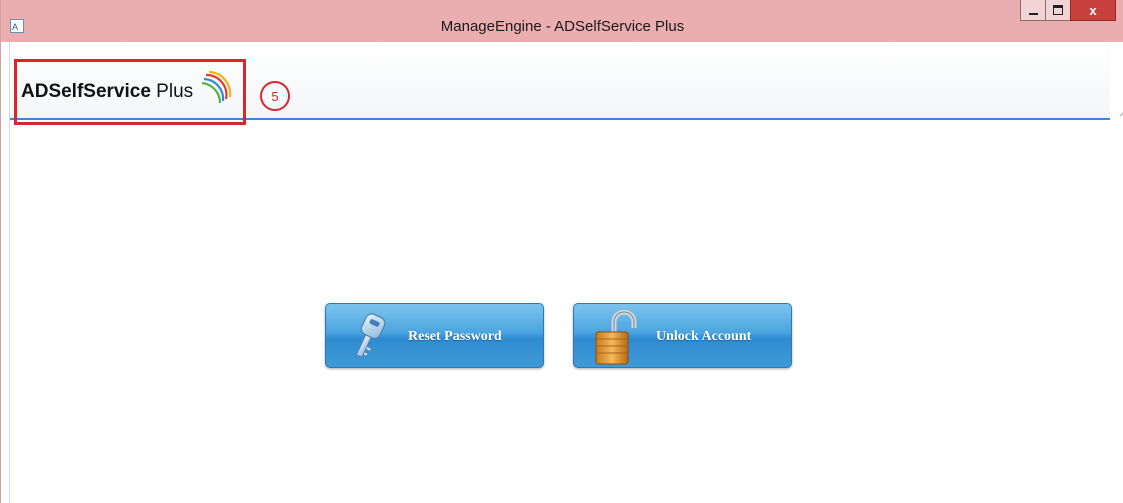  What do you see at coordinates (616, 337) in the screenshot?
I see `padlock-open-icon` at bounding box center [616, 337].